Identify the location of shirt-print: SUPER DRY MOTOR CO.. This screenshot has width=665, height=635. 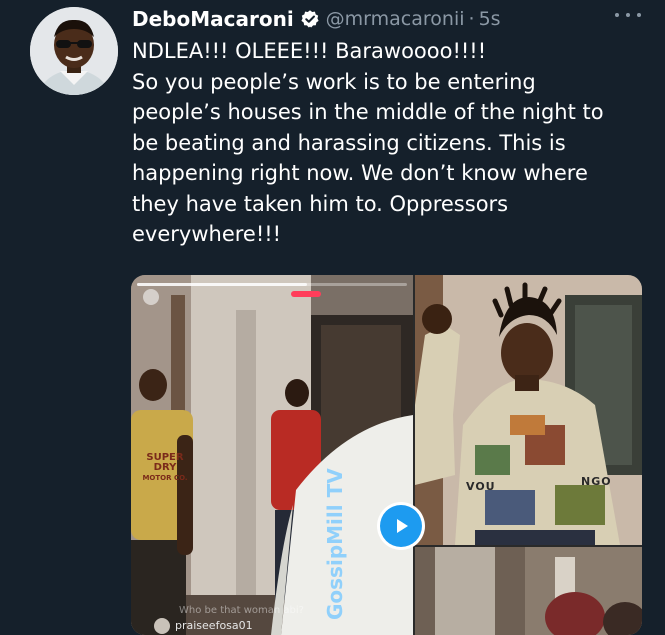
(165, 467).